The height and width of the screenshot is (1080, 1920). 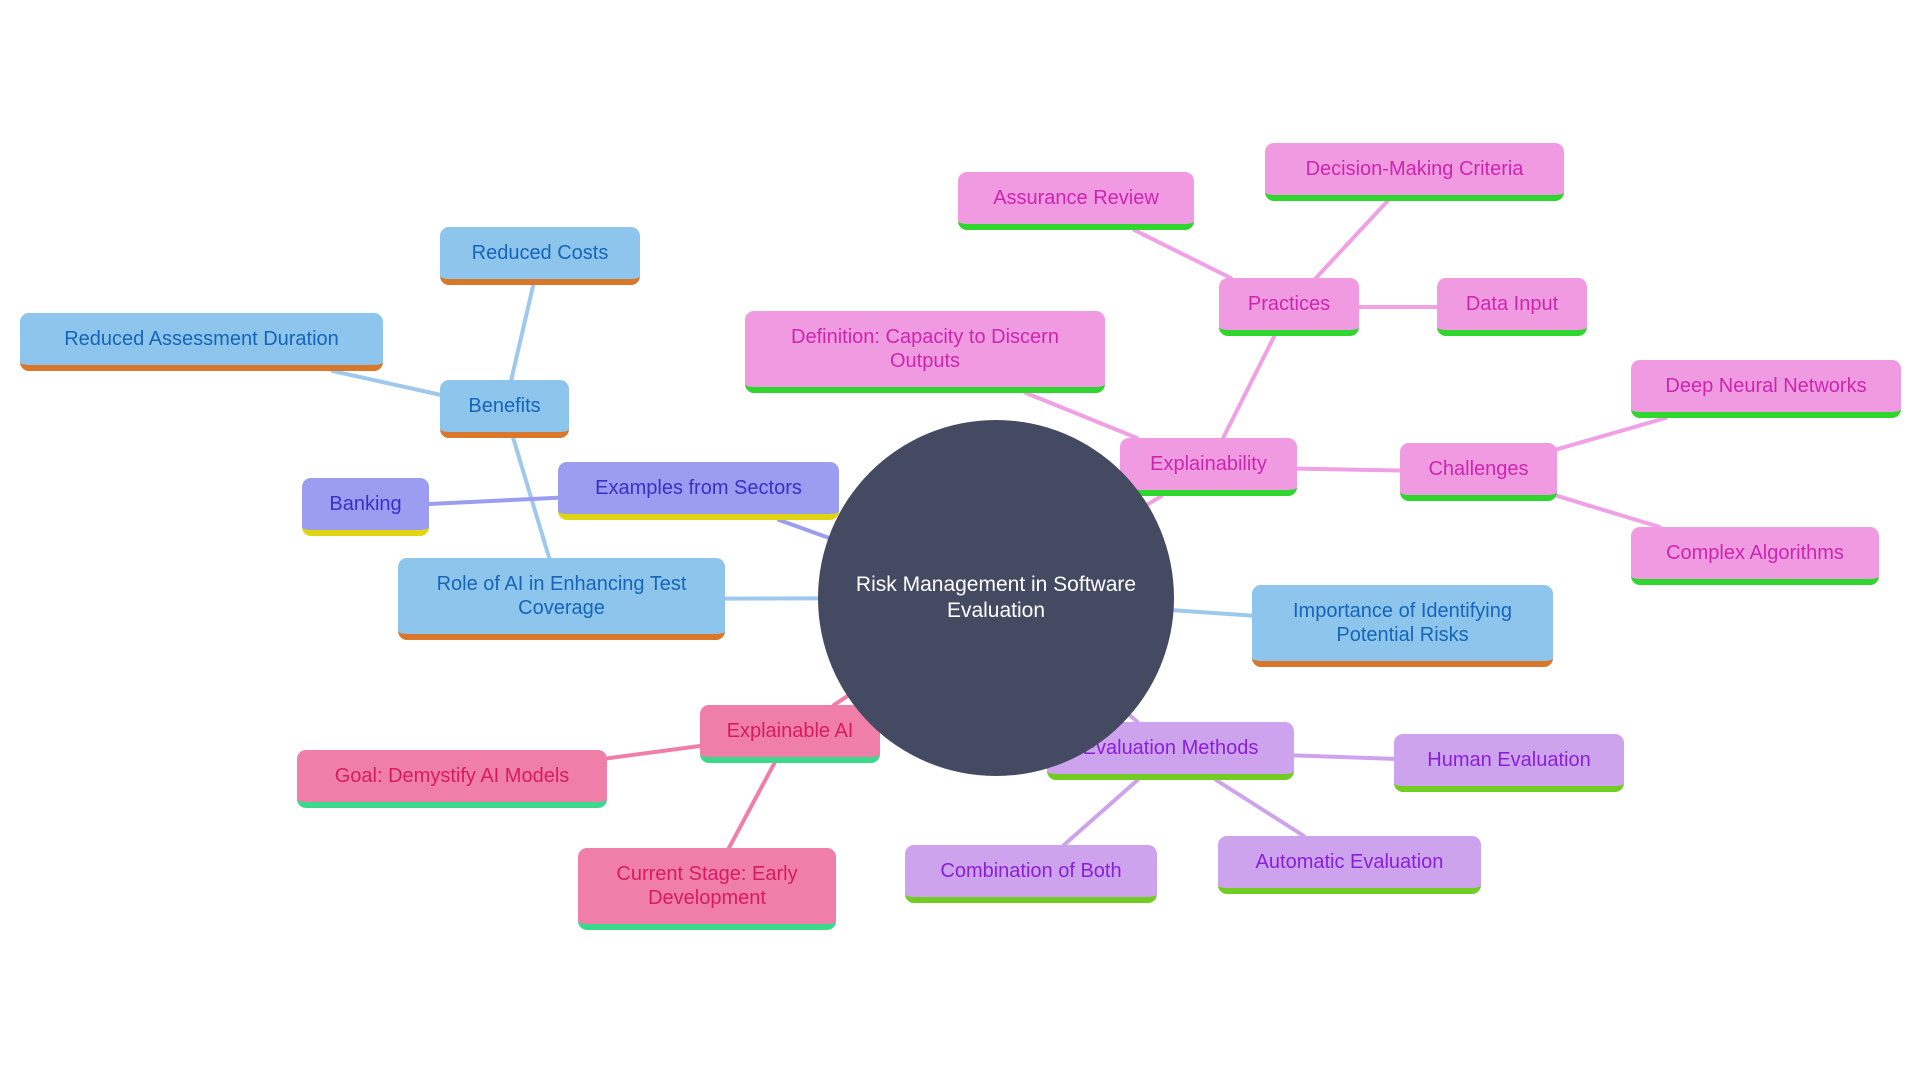 I want to click on node-reduced-costs: Reduced Costs, so click(x=540, y=256).